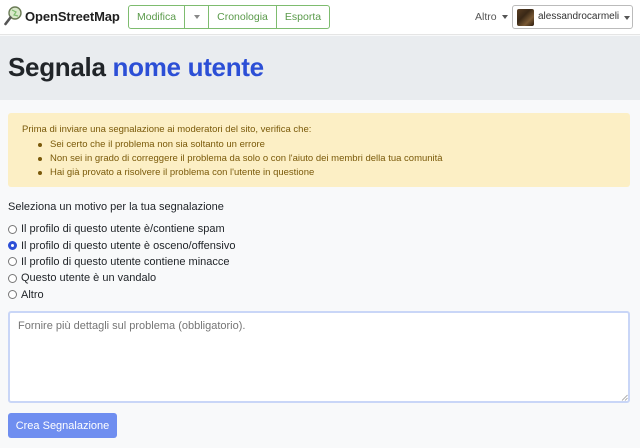 This screenshot has width=640, height=448. What do you see at coordinates (189, 67) in the screenshot?
I see `page-title-subject: nome utente` at bounding box center [189, 67].